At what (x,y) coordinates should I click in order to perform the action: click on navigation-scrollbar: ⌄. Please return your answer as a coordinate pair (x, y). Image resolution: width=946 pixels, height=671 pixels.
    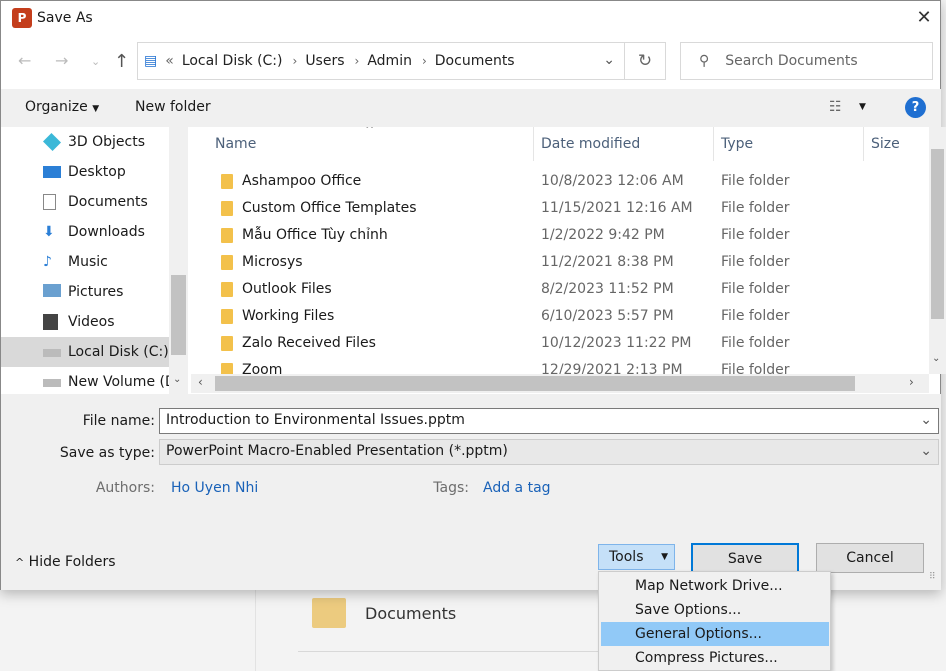
    Looking at the image, I should click on (178, 260).